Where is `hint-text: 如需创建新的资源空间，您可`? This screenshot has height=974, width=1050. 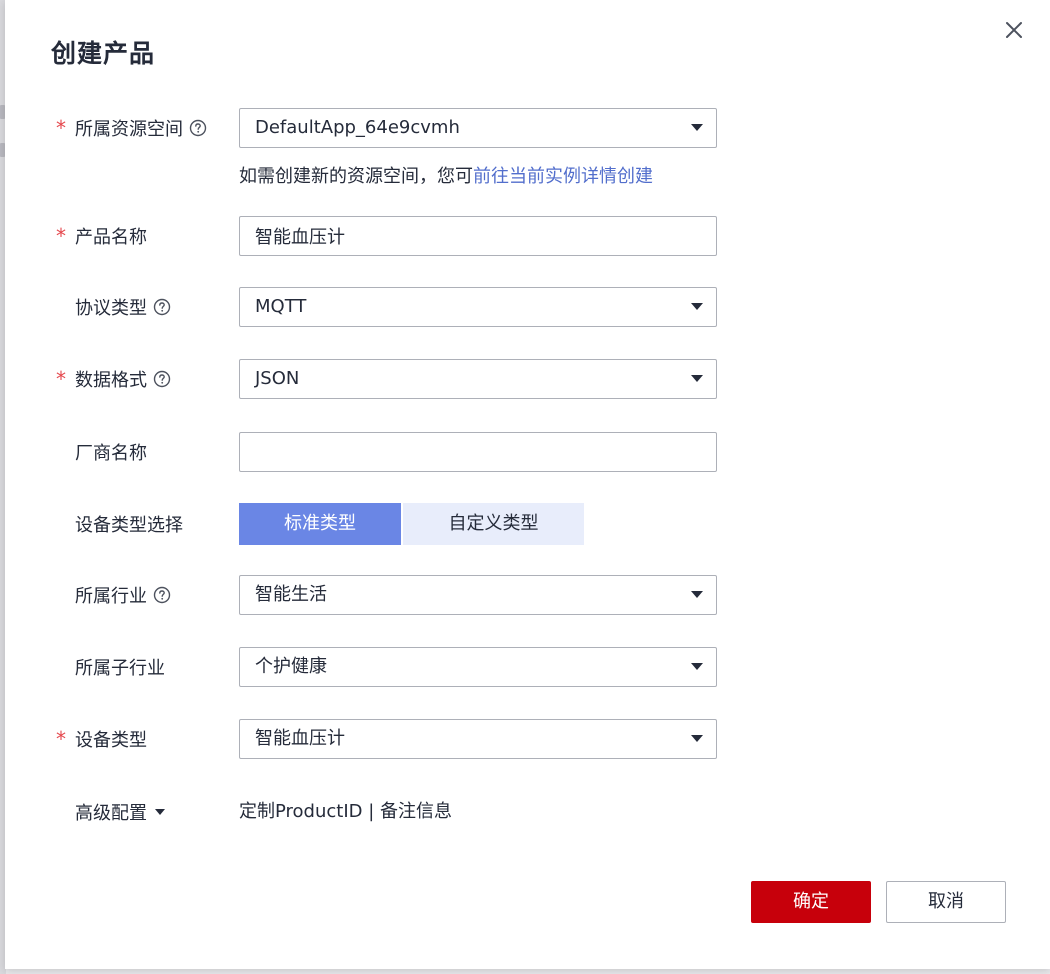
hint-text: 如需创建新的资源空间，您可 is located at coordinates (356, 176).